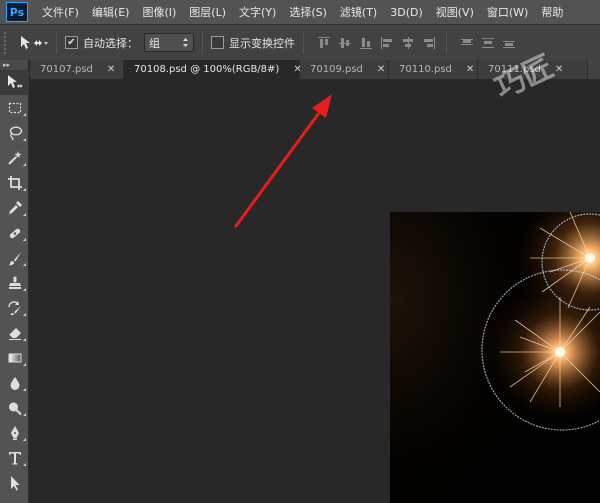 The width and height of the screenshot is (600, 503). I want to click on tab-70107: 70107.psd ✕, so click(77, 69).